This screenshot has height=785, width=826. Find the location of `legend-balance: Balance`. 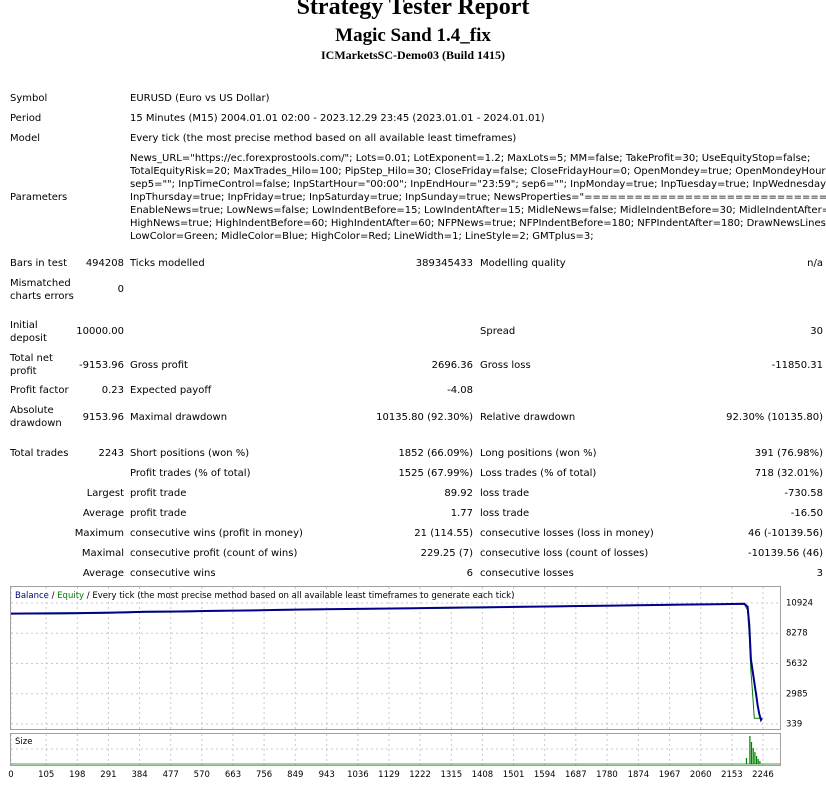

legend-balance: Balance is located at coordinates (32, 596).